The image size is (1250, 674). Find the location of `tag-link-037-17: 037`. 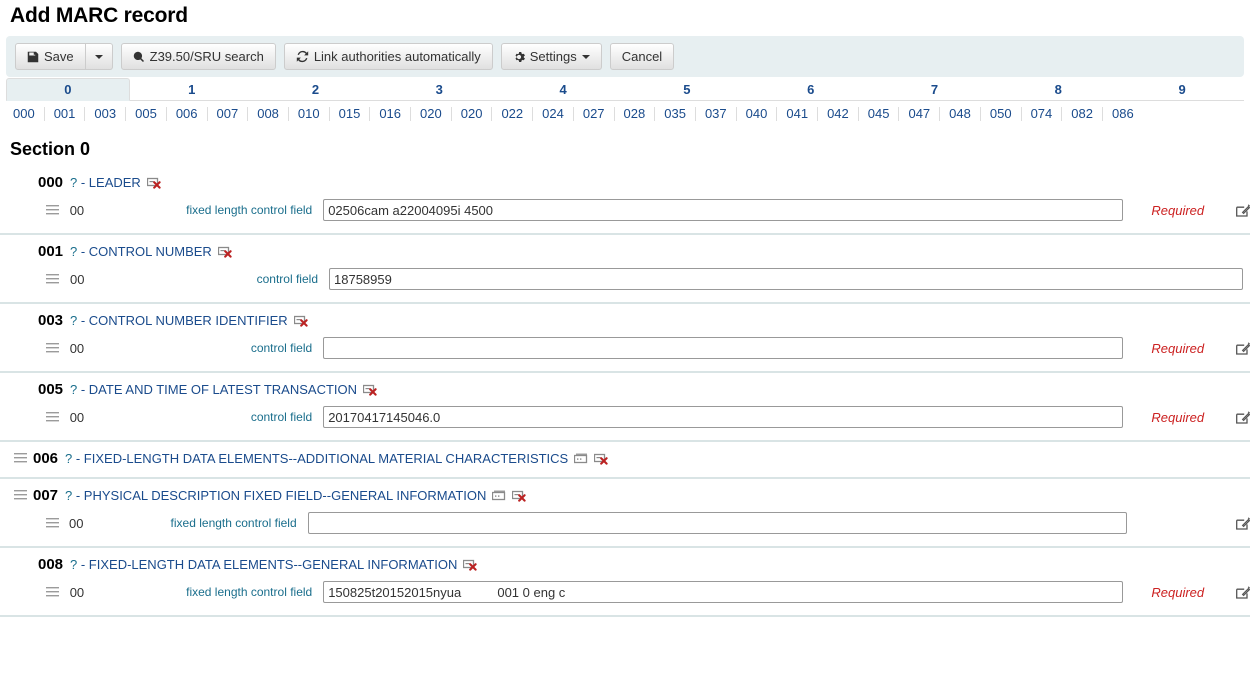

tag-link-037-17: 037 is located at coordinates (716, 114).